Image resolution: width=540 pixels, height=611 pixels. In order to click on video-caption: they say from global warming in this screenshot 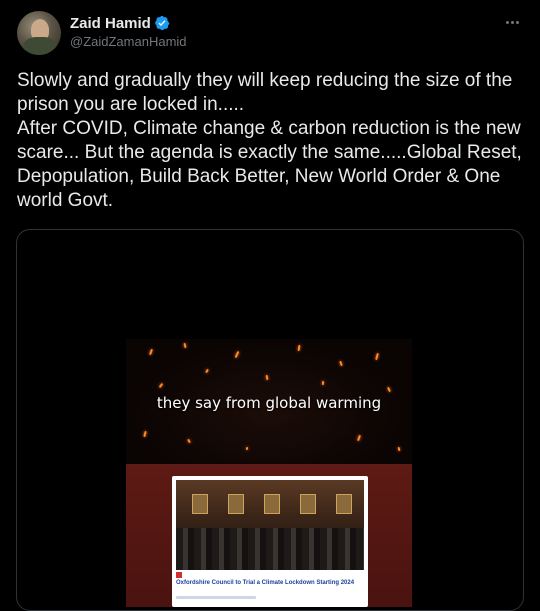, I will do `click(269, 403)`.